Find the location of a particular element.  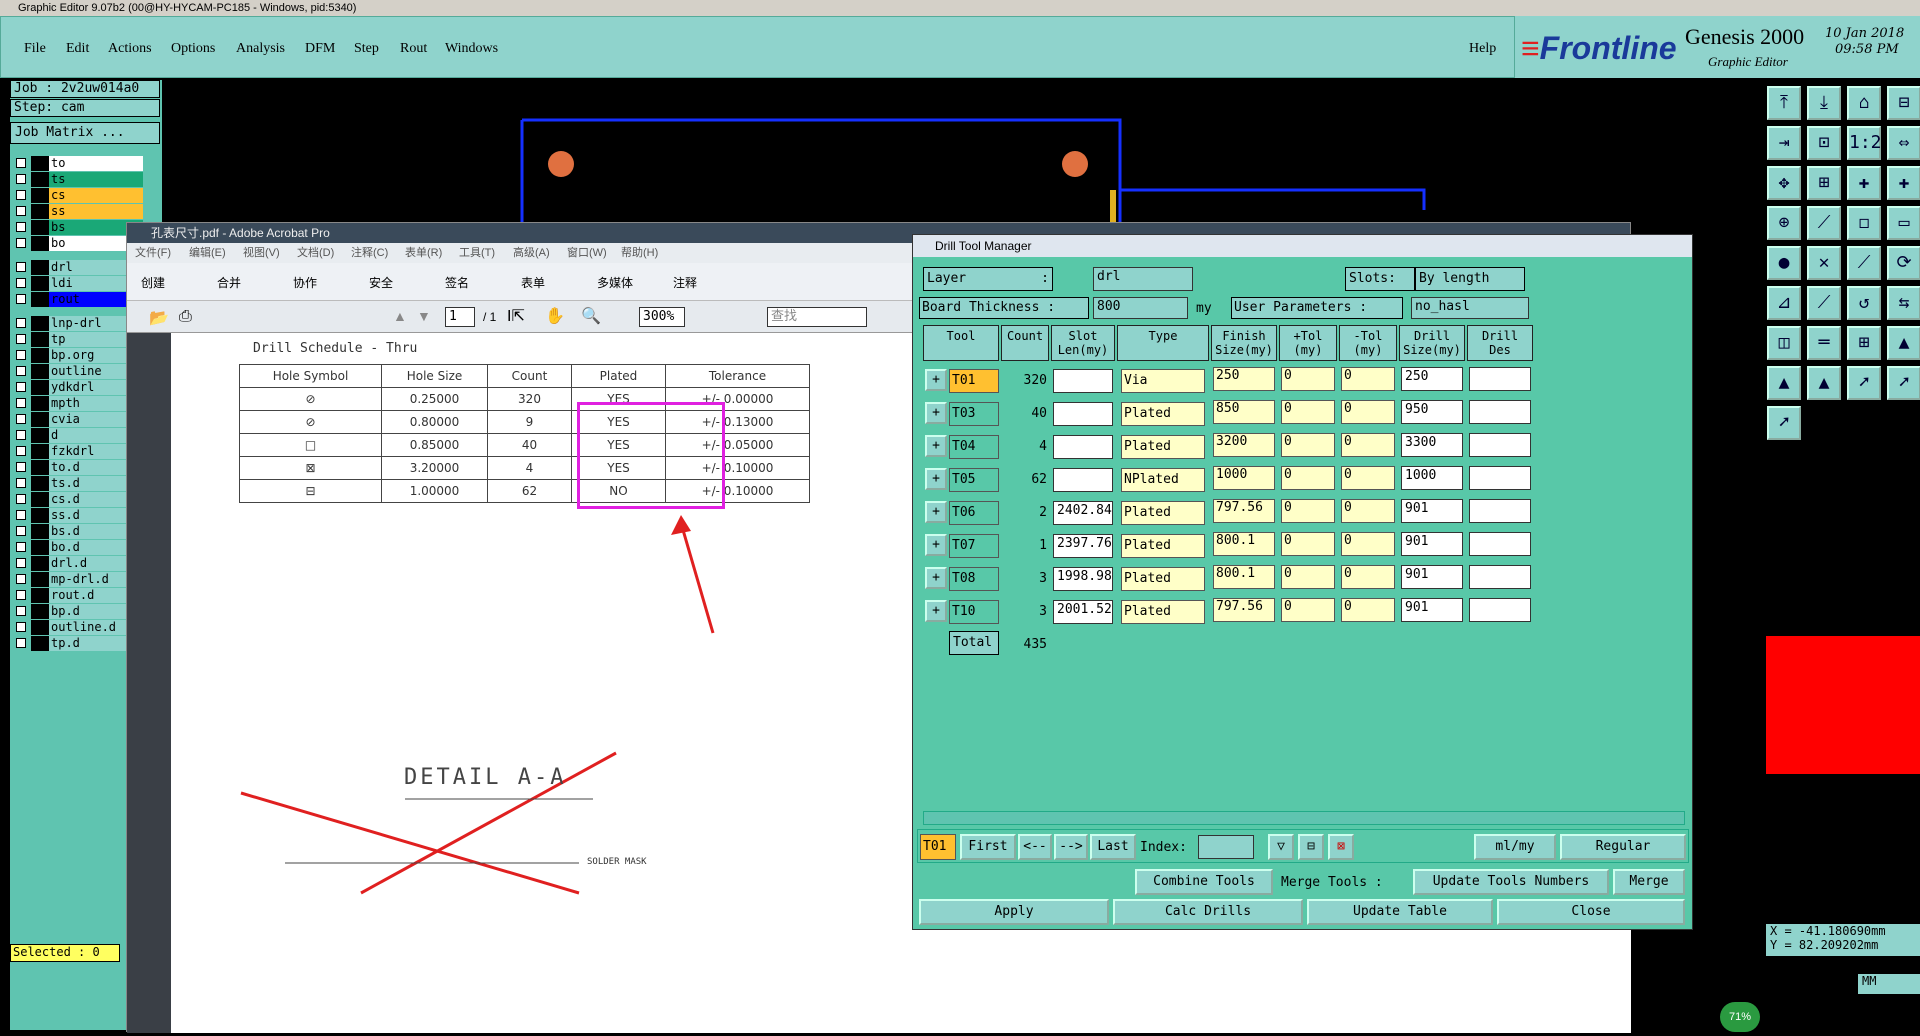

menu-actions: Actions is located at coordinates (130, 49).